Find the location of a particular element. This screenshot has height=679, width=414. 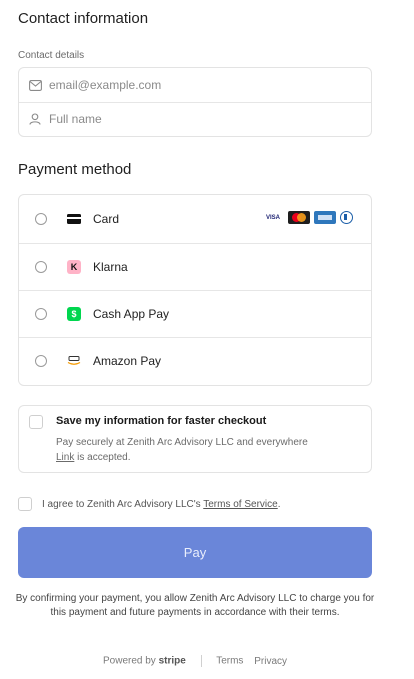

cash-app-icon: $ is located at coordinates (74, 314).